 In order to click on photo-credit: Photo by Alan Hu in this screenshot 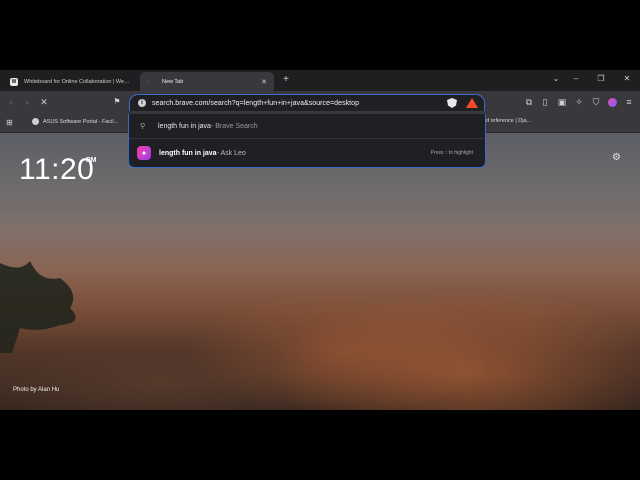, I will do `click(36, 390)`.